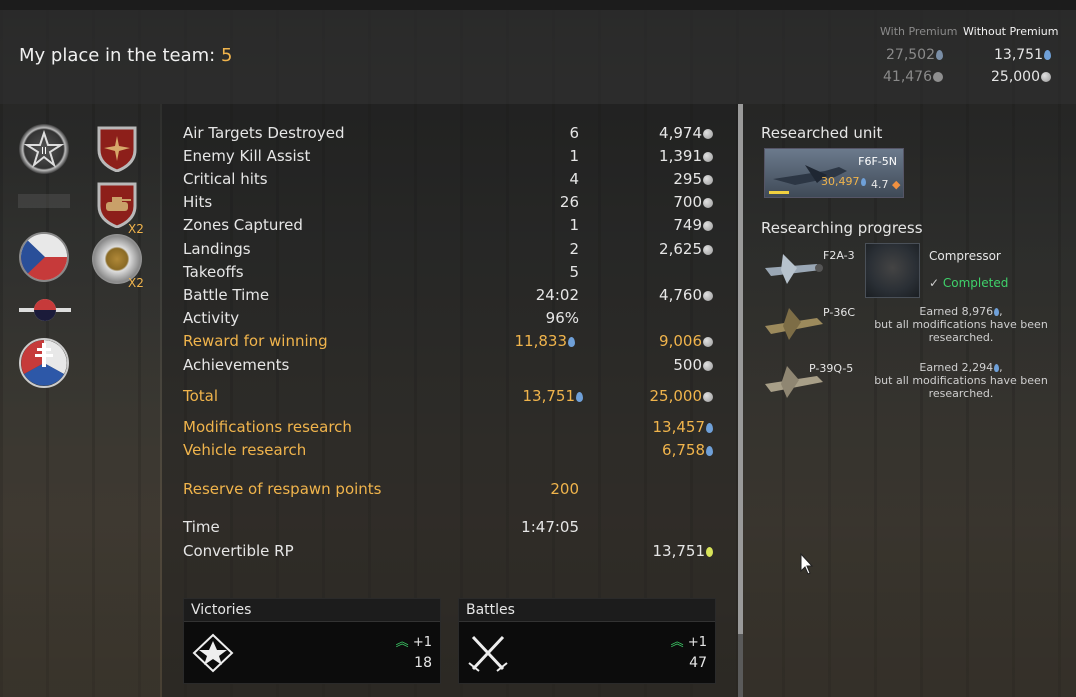 This screenshot has width=1076, height=697. Describe the element at coordinates (688, 642) in the screenshot. I see `battles-delta: ︽ +1` at that location.